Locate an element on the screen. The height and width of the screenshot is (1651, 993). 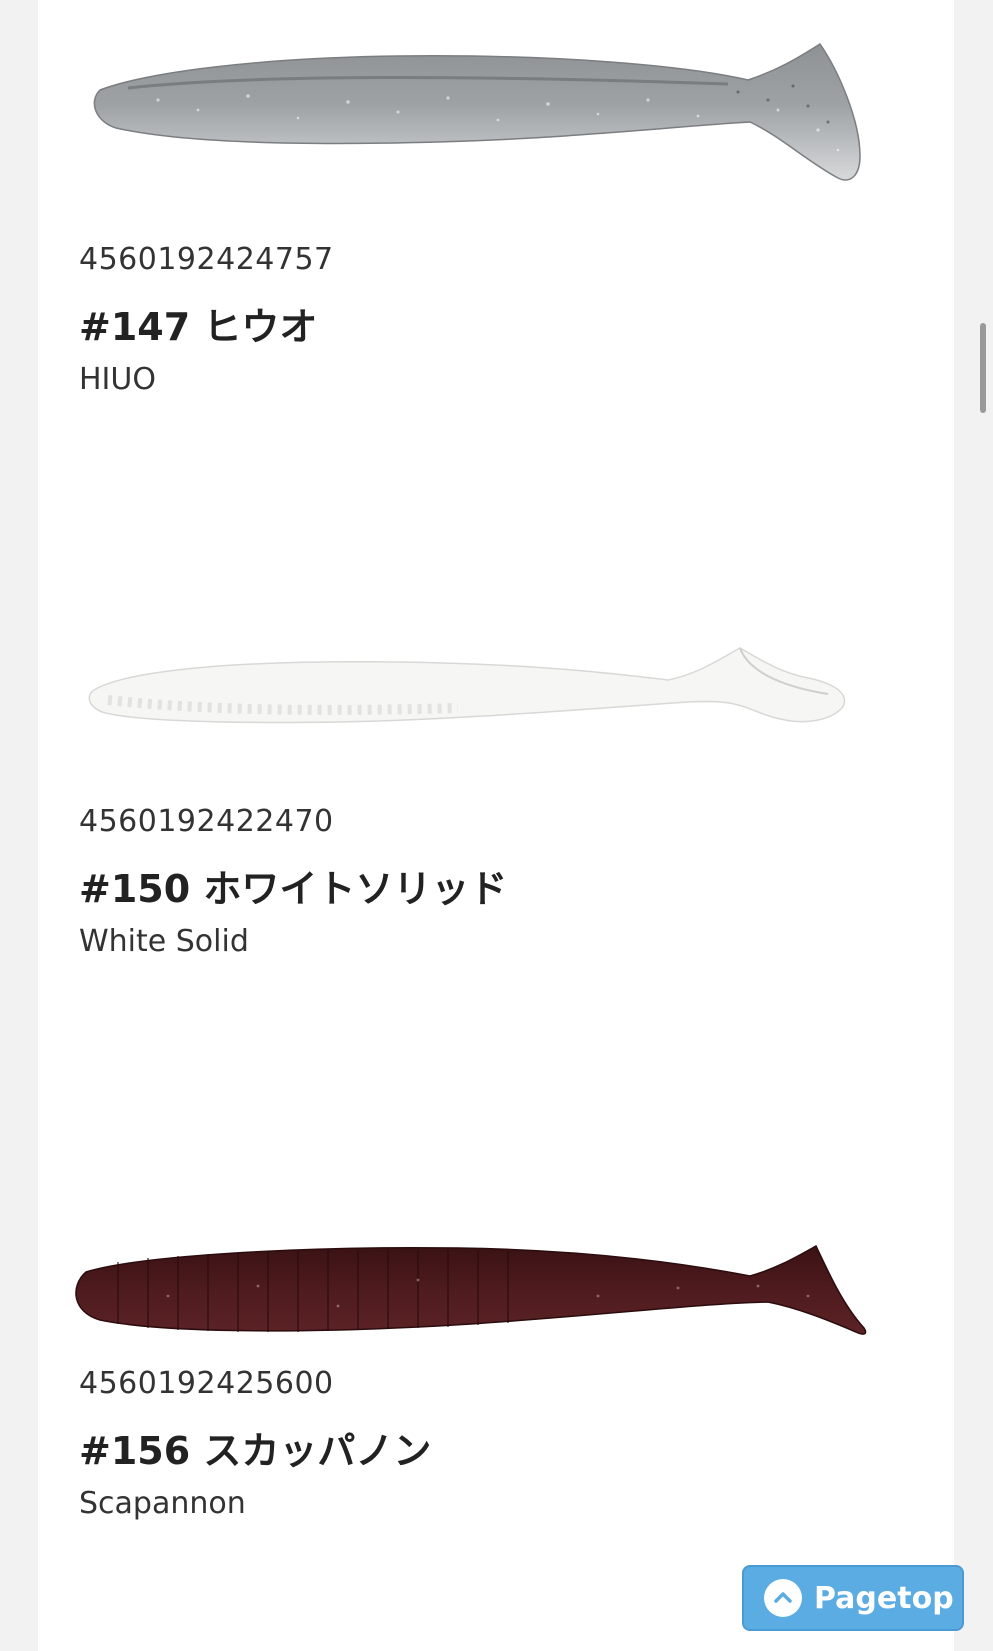
product-name-en: White Solid is located at coordinates (164, 941).